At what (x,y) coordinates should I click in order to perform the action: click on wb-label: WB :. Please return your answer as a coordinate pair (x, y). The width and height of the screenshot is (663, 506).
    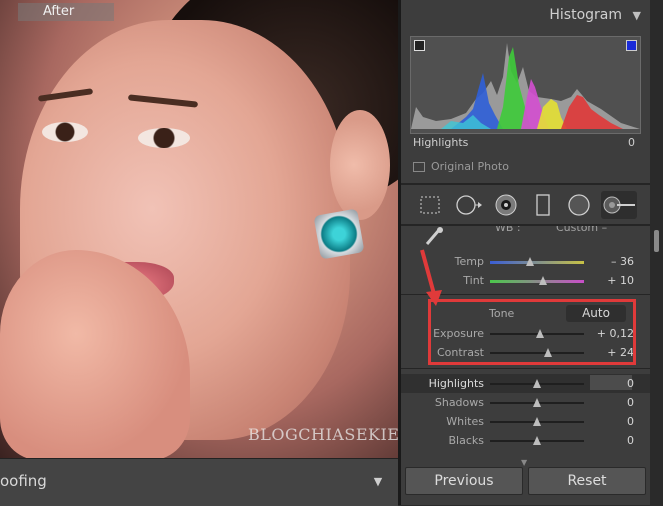
    Looking at the image, I should click on (508, 230).